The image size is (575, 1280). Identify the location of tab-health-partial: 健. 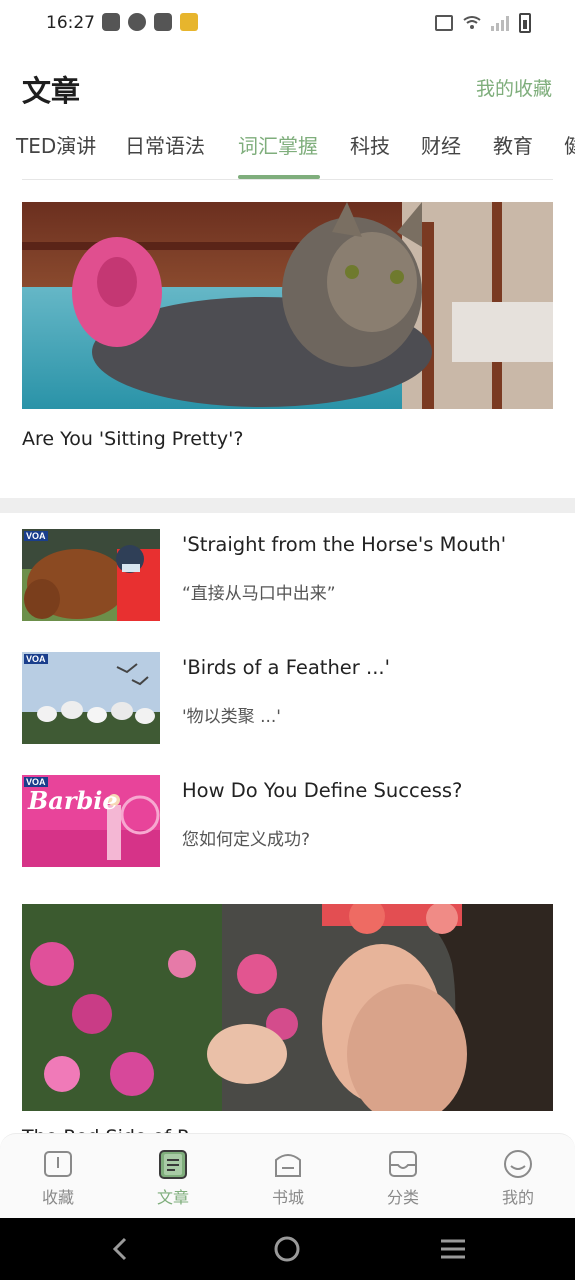
(569, 144).